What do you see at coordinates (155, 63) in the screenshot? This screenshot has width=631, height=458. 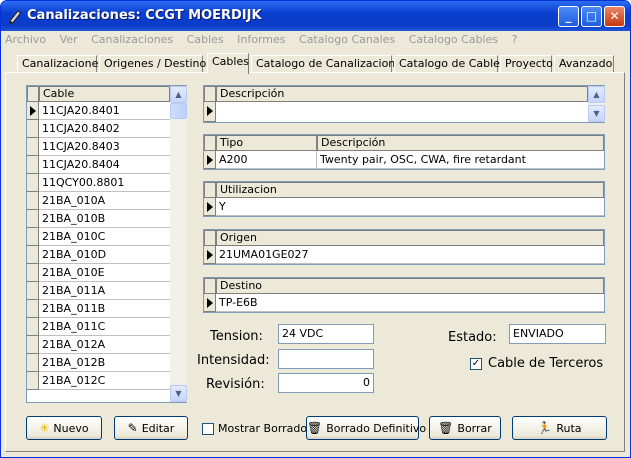 I see `tab-origenes-destinos: Origenes / Destinos` at bounding box center [155, 63].